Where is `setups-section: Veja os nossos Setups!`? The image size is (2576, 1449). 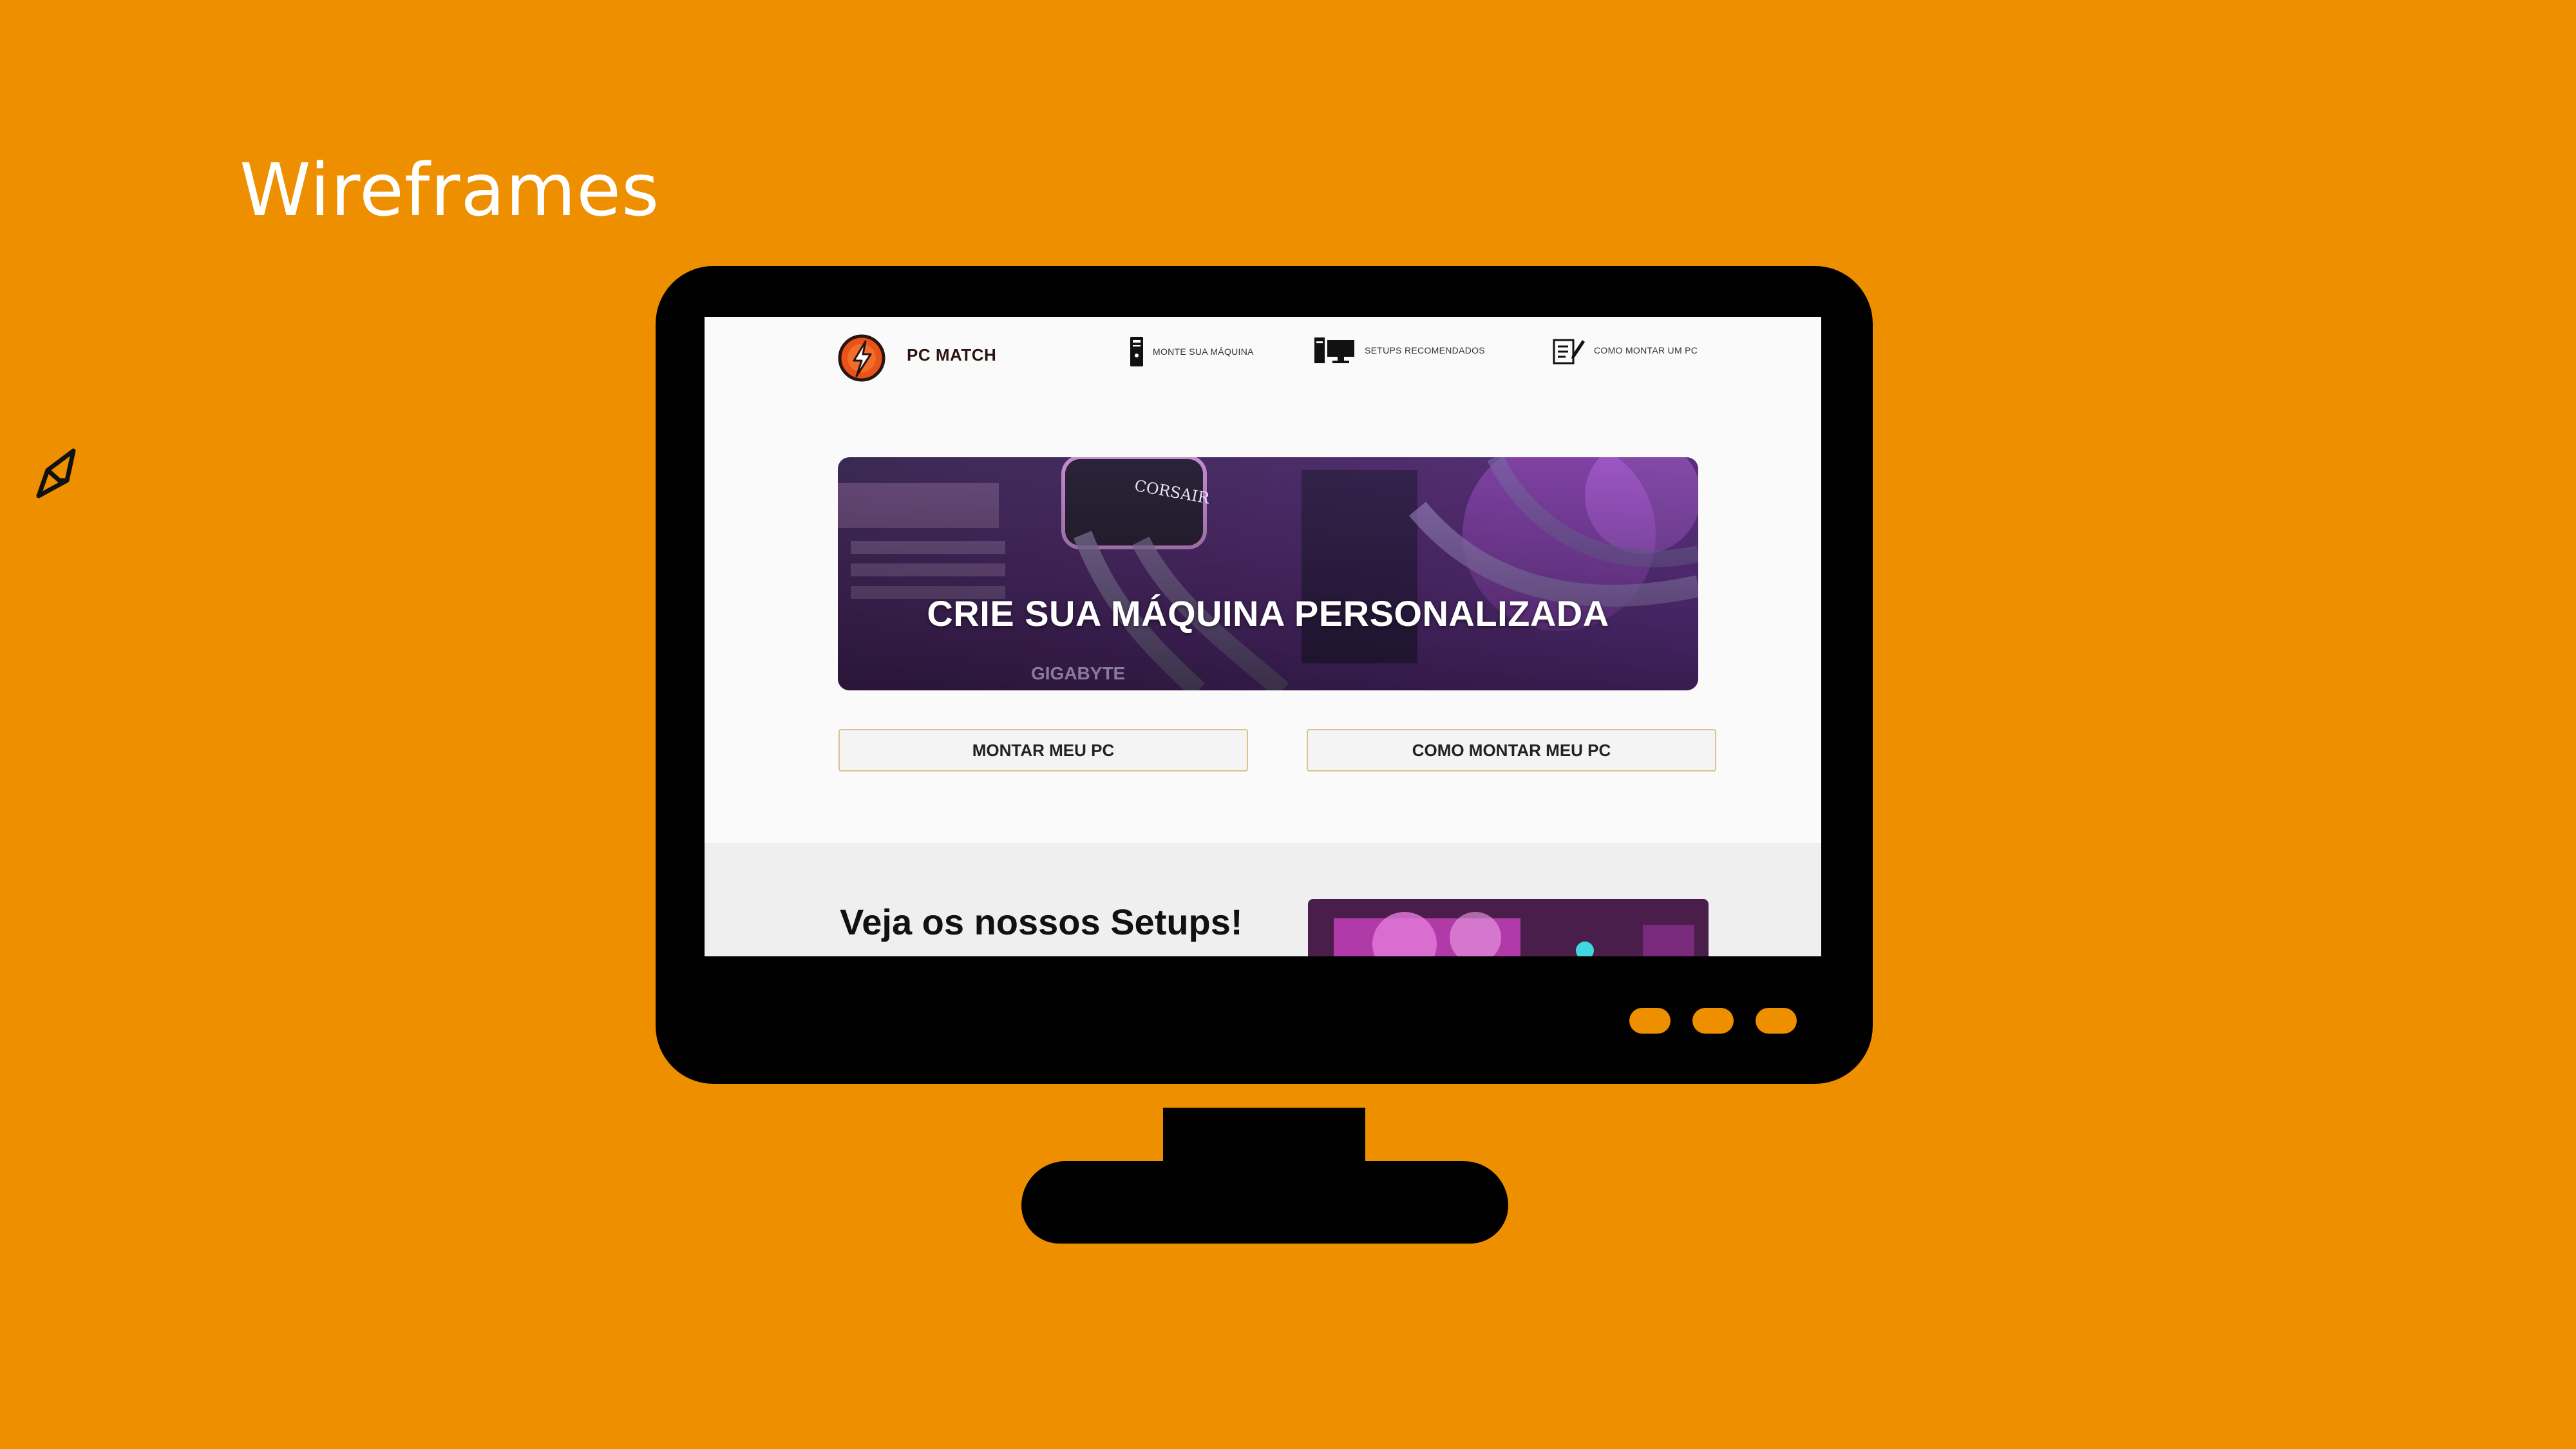
setups-section: Veja os nossos Setups! is located at coordinates (1263, 900).